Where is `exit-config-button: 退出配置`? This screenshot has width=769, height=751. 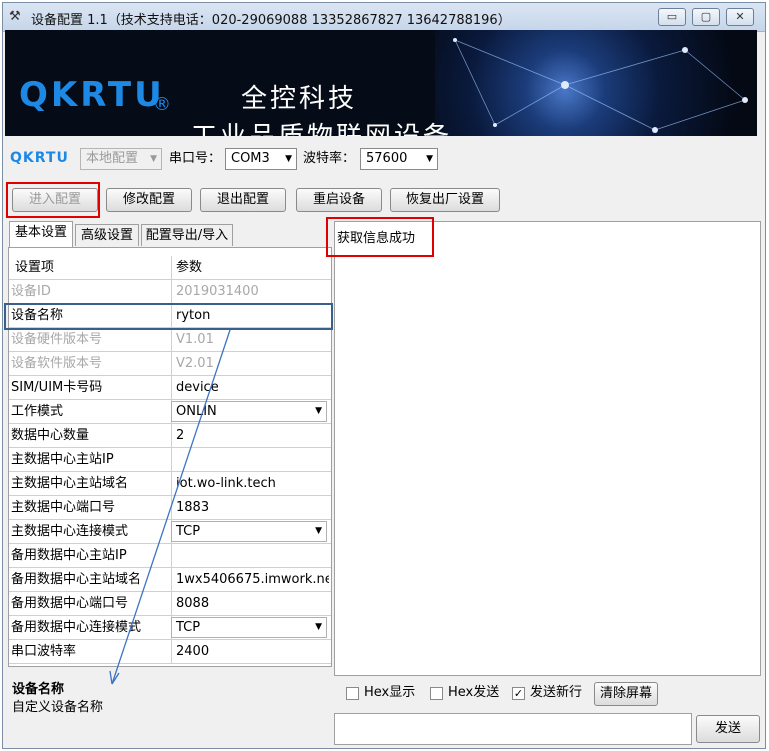 exit-config-button: 退出配置 is located at coordinates (243, 200).